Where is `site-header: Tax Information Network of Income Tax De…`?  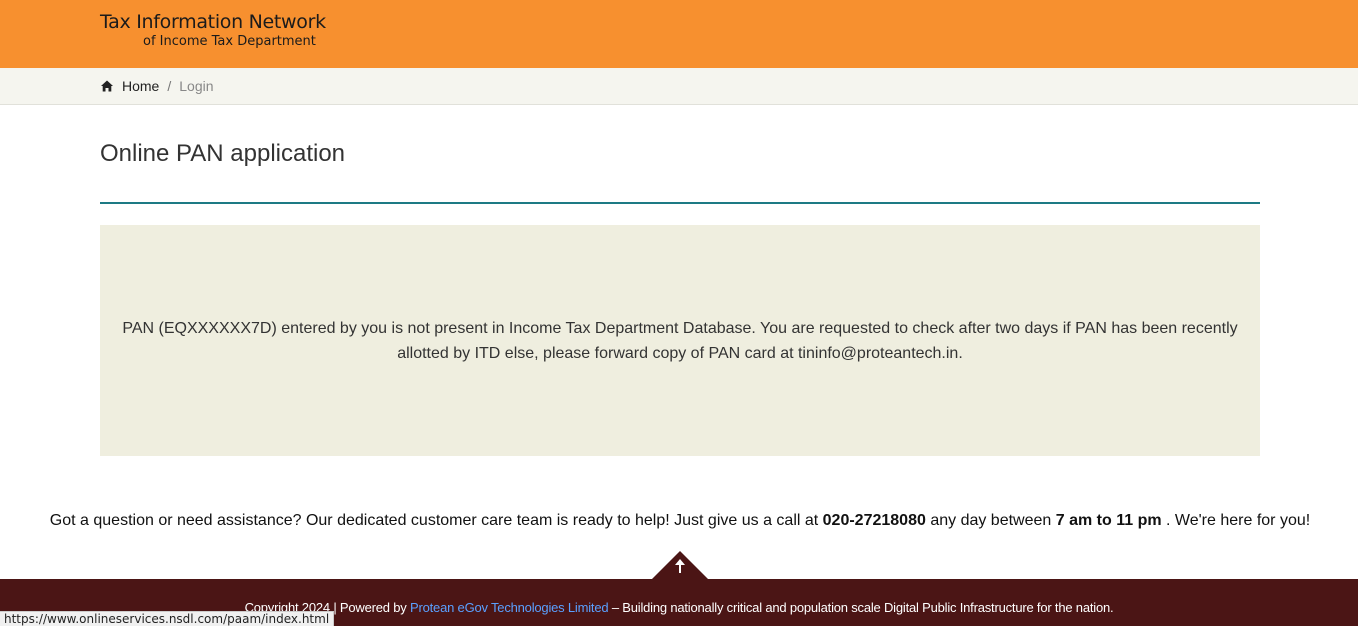 site-header: Tax Information Network of Income Tax De… is located at coordinates (679, 34).